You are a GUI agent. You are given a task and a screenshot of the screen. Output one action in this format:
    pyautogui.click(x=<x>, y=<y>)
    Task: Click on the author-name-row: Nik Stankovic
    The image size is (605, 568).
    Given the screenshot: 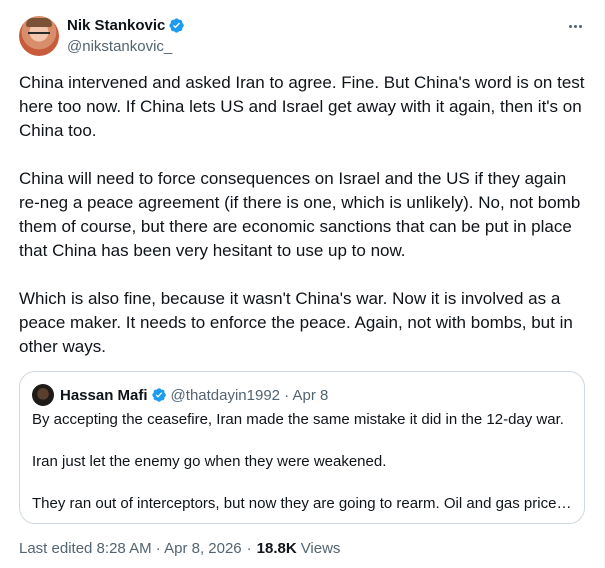 What is the action you would take?
    pyautogui.click(x=126, y=25)
    